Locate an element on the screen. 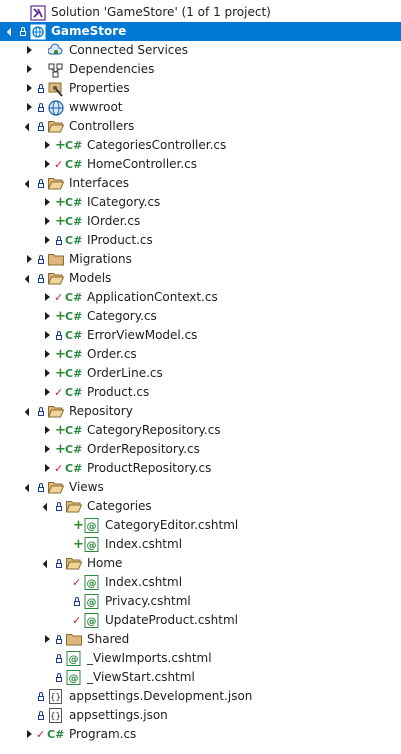 The height and width of the screenshot is (754, 401). tree-item-privacy: @ Privacy.cshtml is located at coordinates (200, 601).